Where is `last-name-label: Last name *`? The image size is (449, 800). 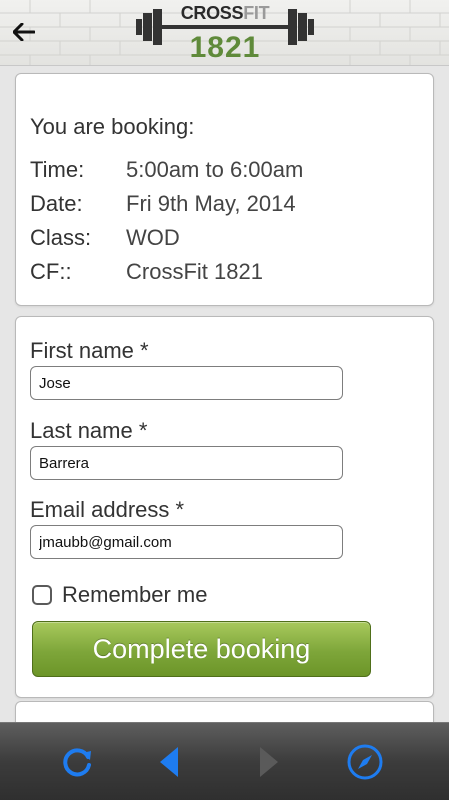 last-name-label: Last name * is located at coordinates (89, 430).